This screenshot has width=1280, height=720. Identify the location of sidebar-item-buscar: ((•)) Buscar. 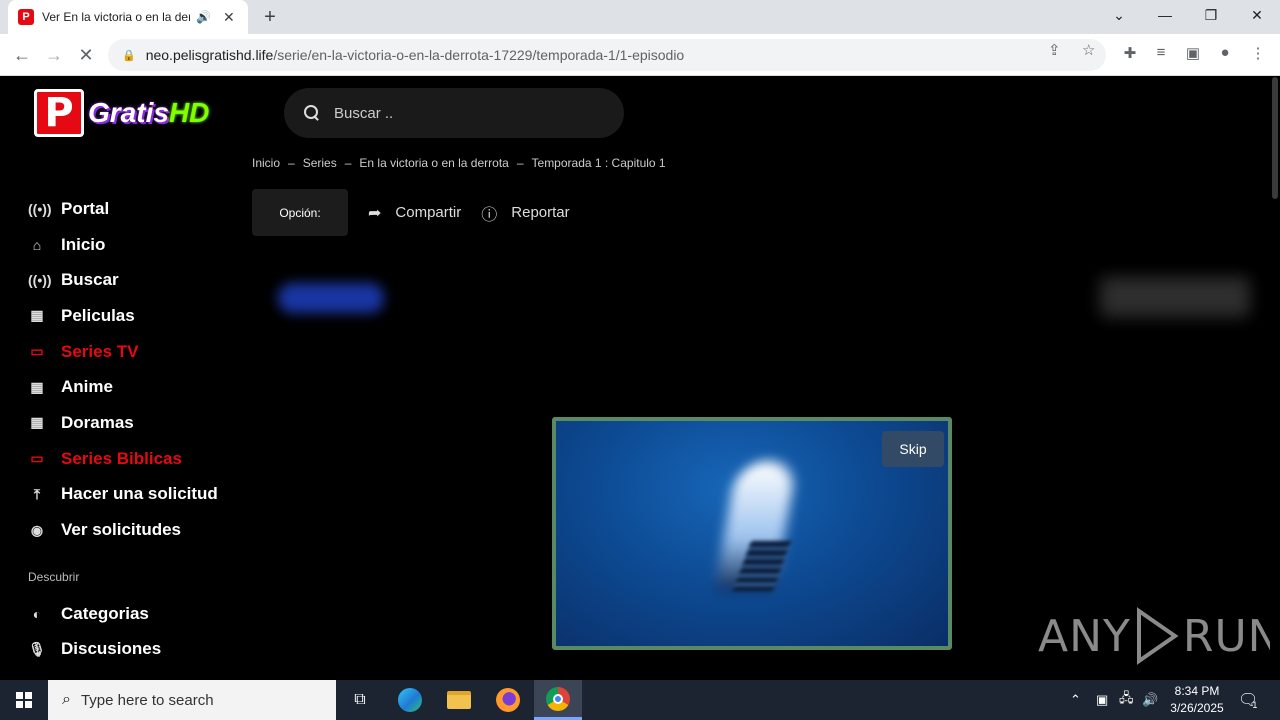
(138, 280).